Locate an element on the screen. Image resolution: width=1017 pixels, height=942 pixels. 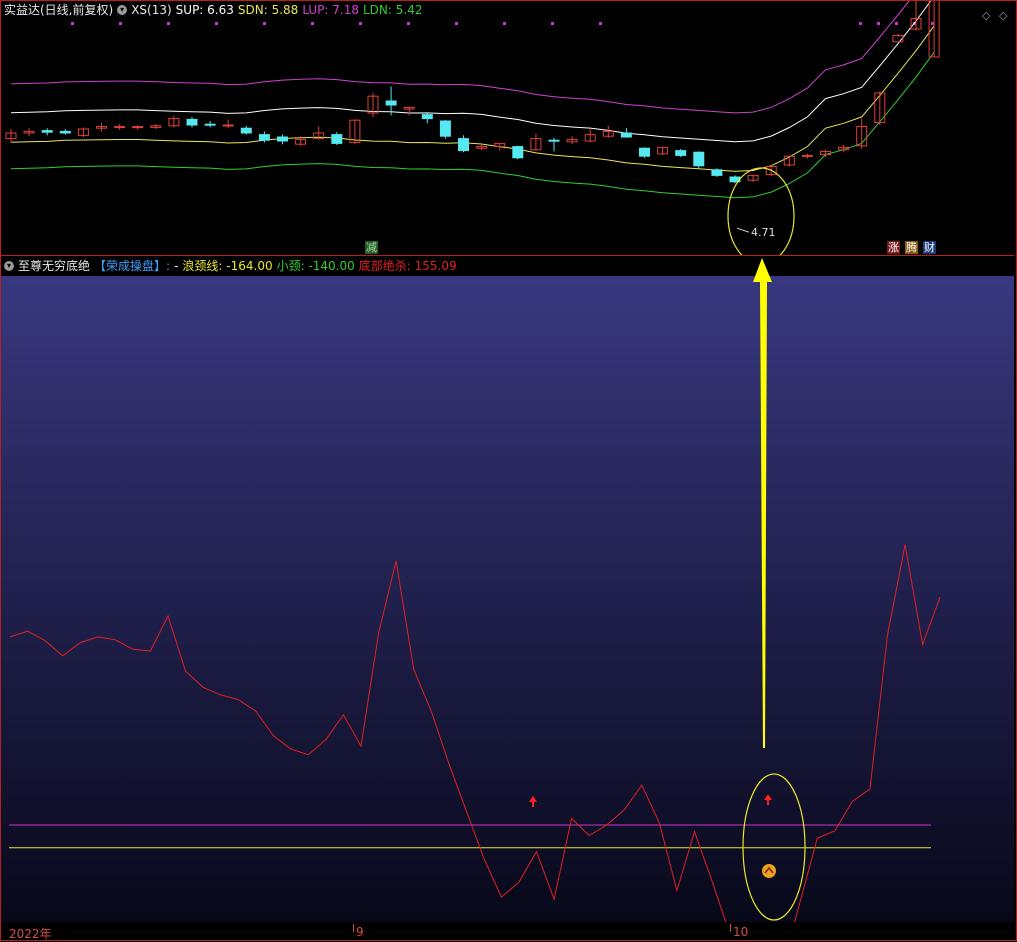
axis-year-label: 2022年 is located at coordinates (30, 934).